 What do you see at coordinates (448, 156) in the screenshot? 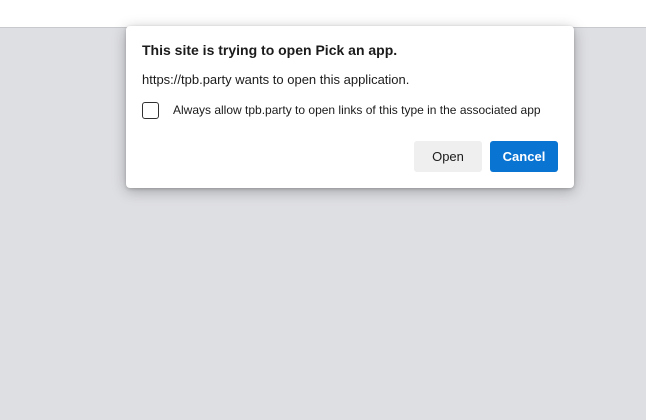
I see `open-button: Open` at bounding box center [448, 156].